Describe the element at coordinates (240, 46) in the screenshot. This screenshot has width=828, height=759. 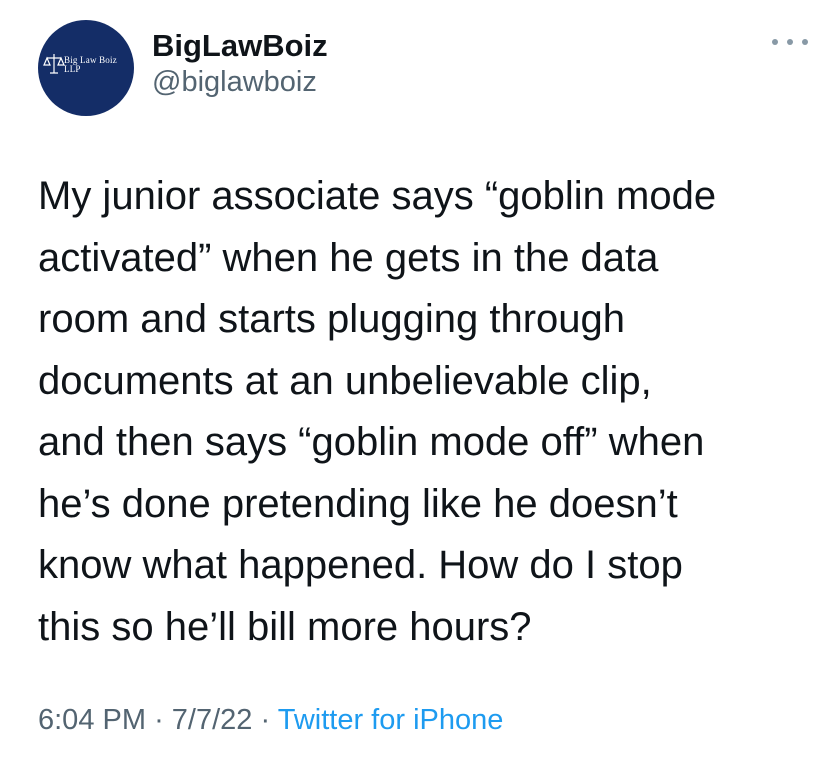
I see `display-name: BigLawBoiz` at that location.